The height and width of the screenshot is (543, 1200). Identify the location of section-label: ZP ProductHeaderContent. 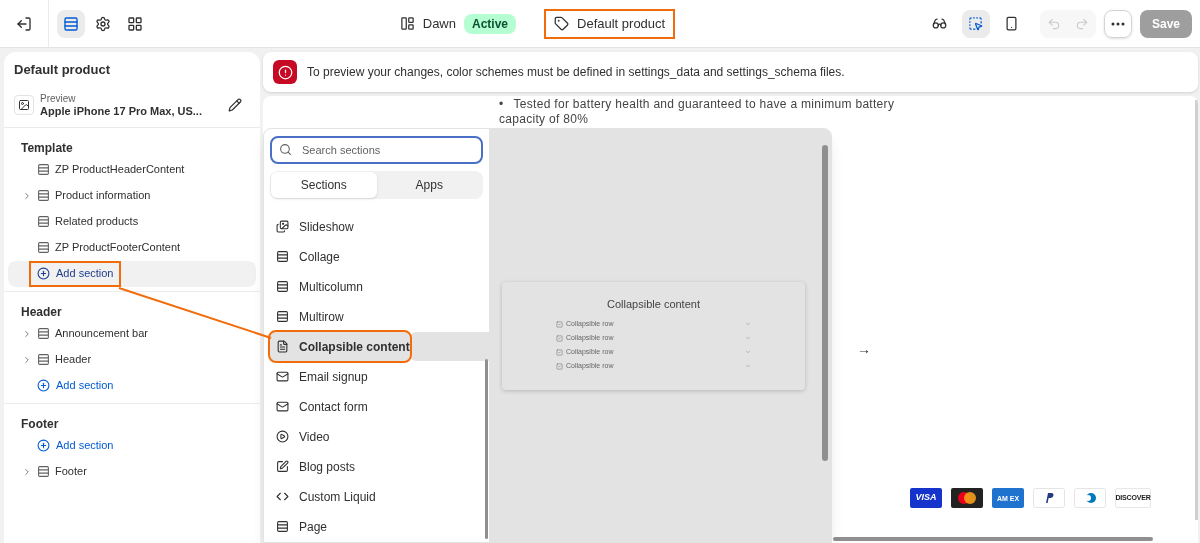
(120, 170).